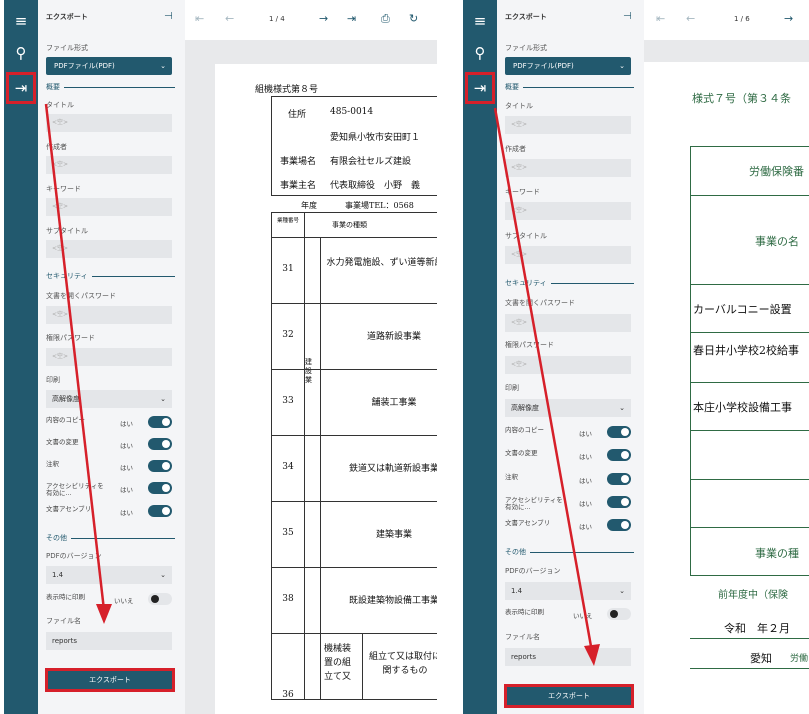 This screenshot has height=714, width=809. Describe the element at coordinates (746, 350) in the screenshot. I see `project-row-2: 春日井小学校2校給事` at that location.